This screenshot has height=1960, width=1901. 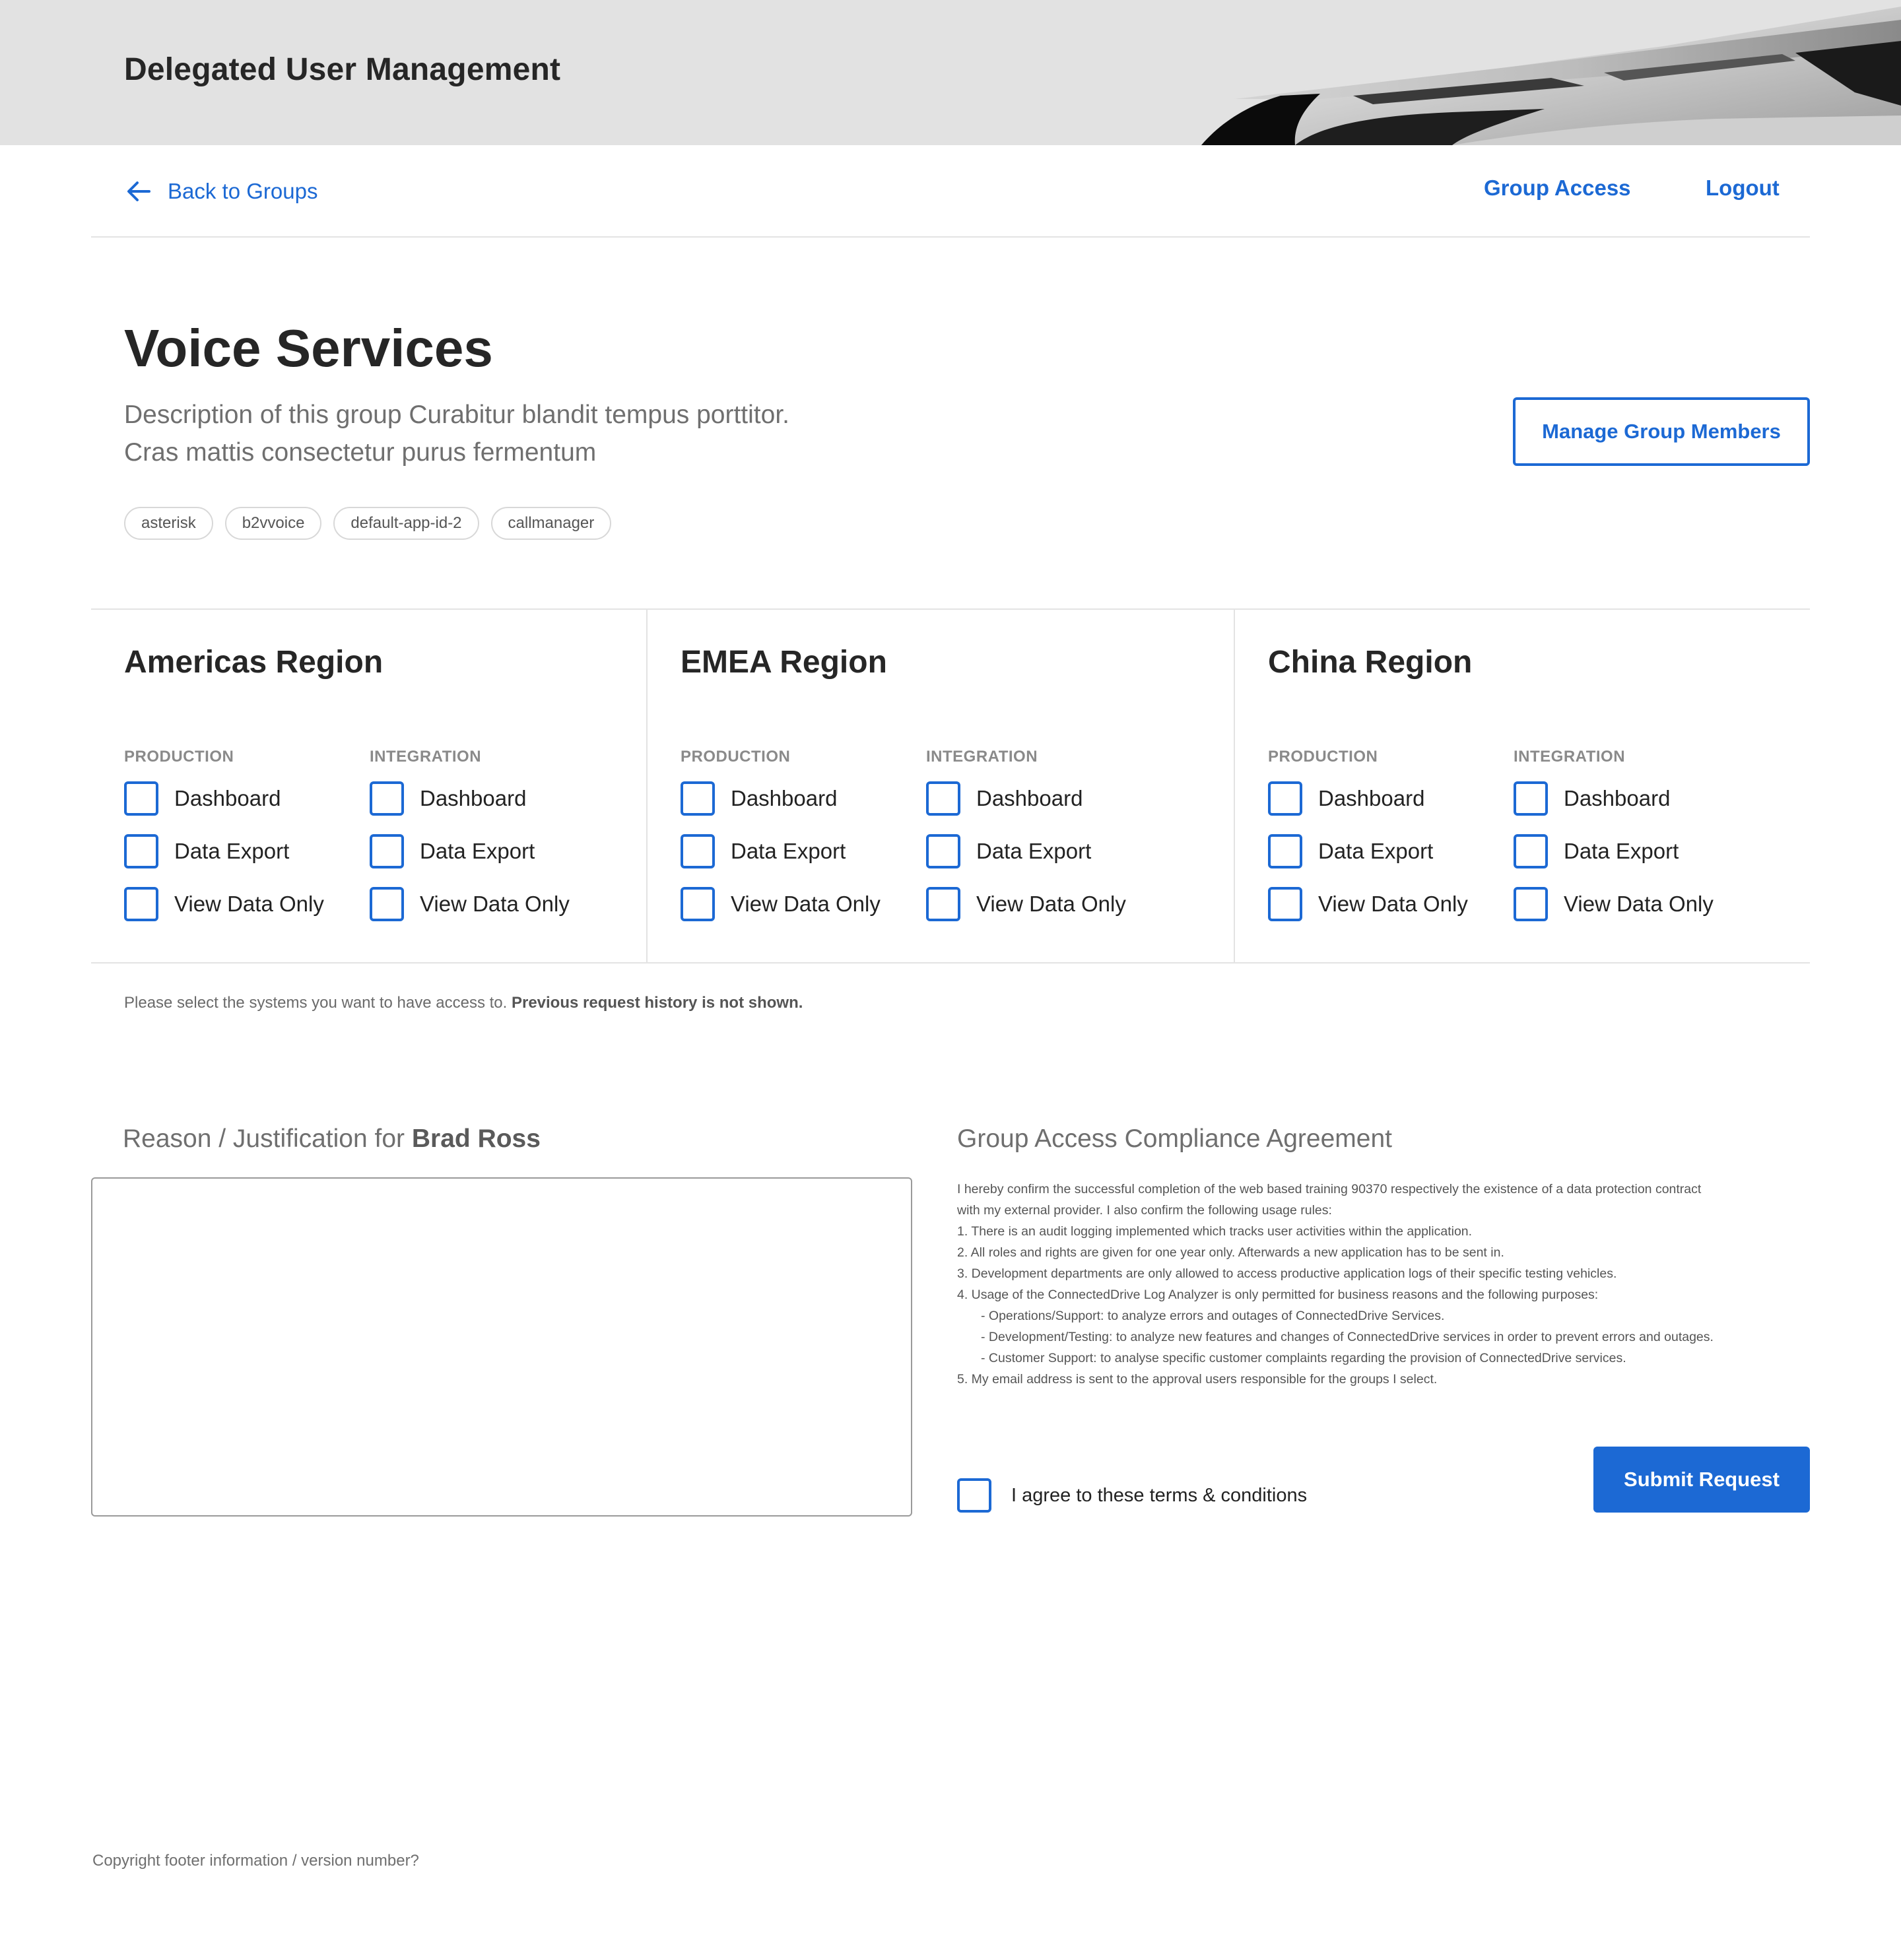 I want to click on agreement-title: Group Access Compliance Agreement, so click(x=1175, y=1139).